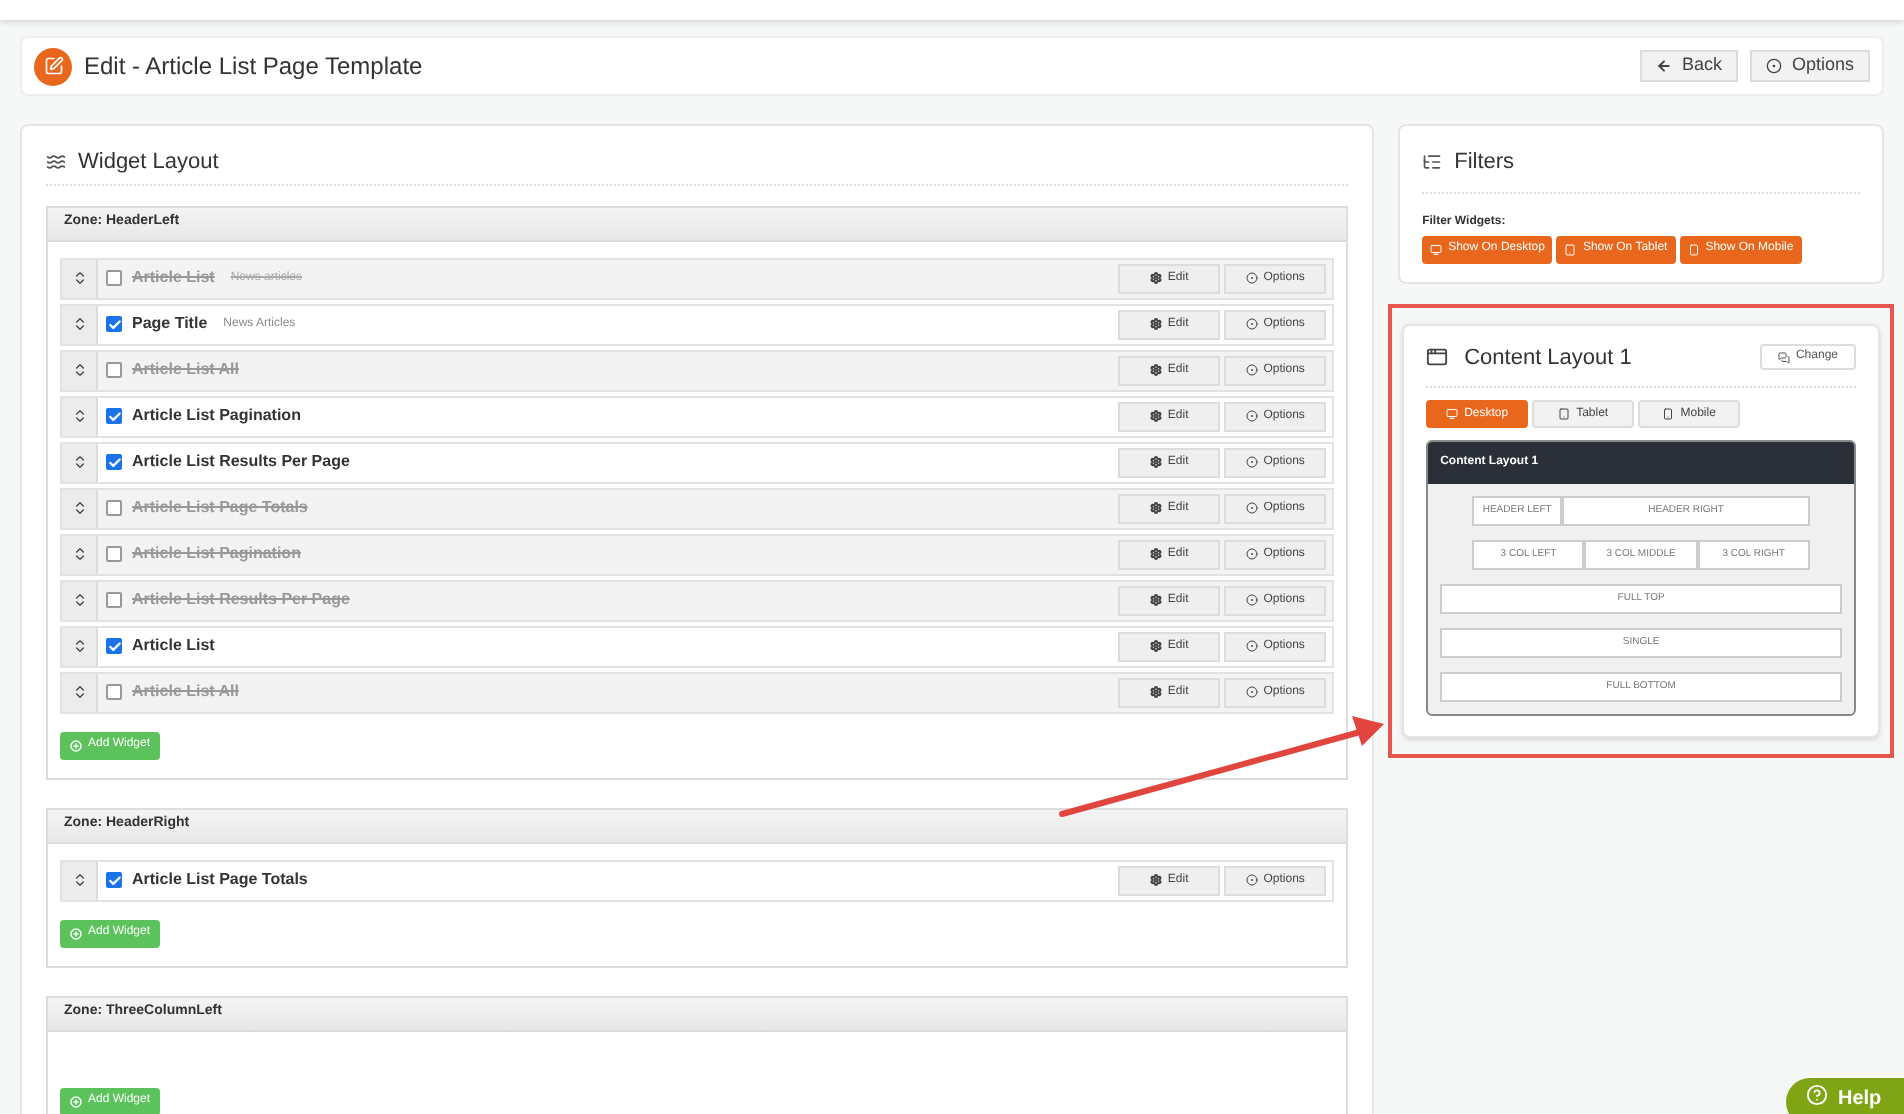 This screenshot has height=1114, width=1904. Describe the element at coordinates (1783, 357) in the screenshot. I see `chat-icon` at that location.